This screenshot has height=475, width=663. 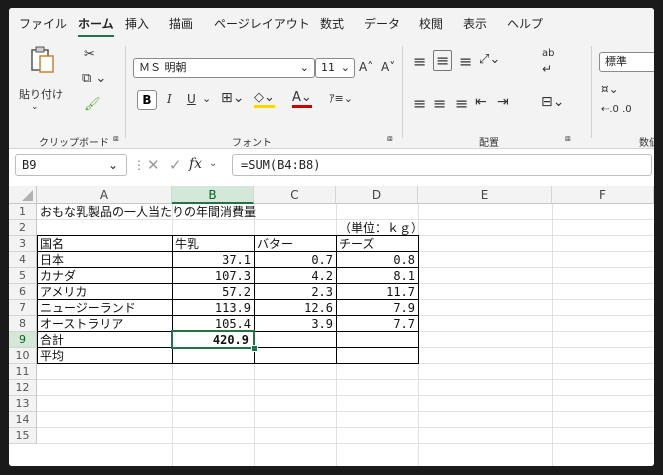 What do you see at coordinates (52, 340) in the screenshot?
I see `total-label: 合計` at bounding box center [52, 340].